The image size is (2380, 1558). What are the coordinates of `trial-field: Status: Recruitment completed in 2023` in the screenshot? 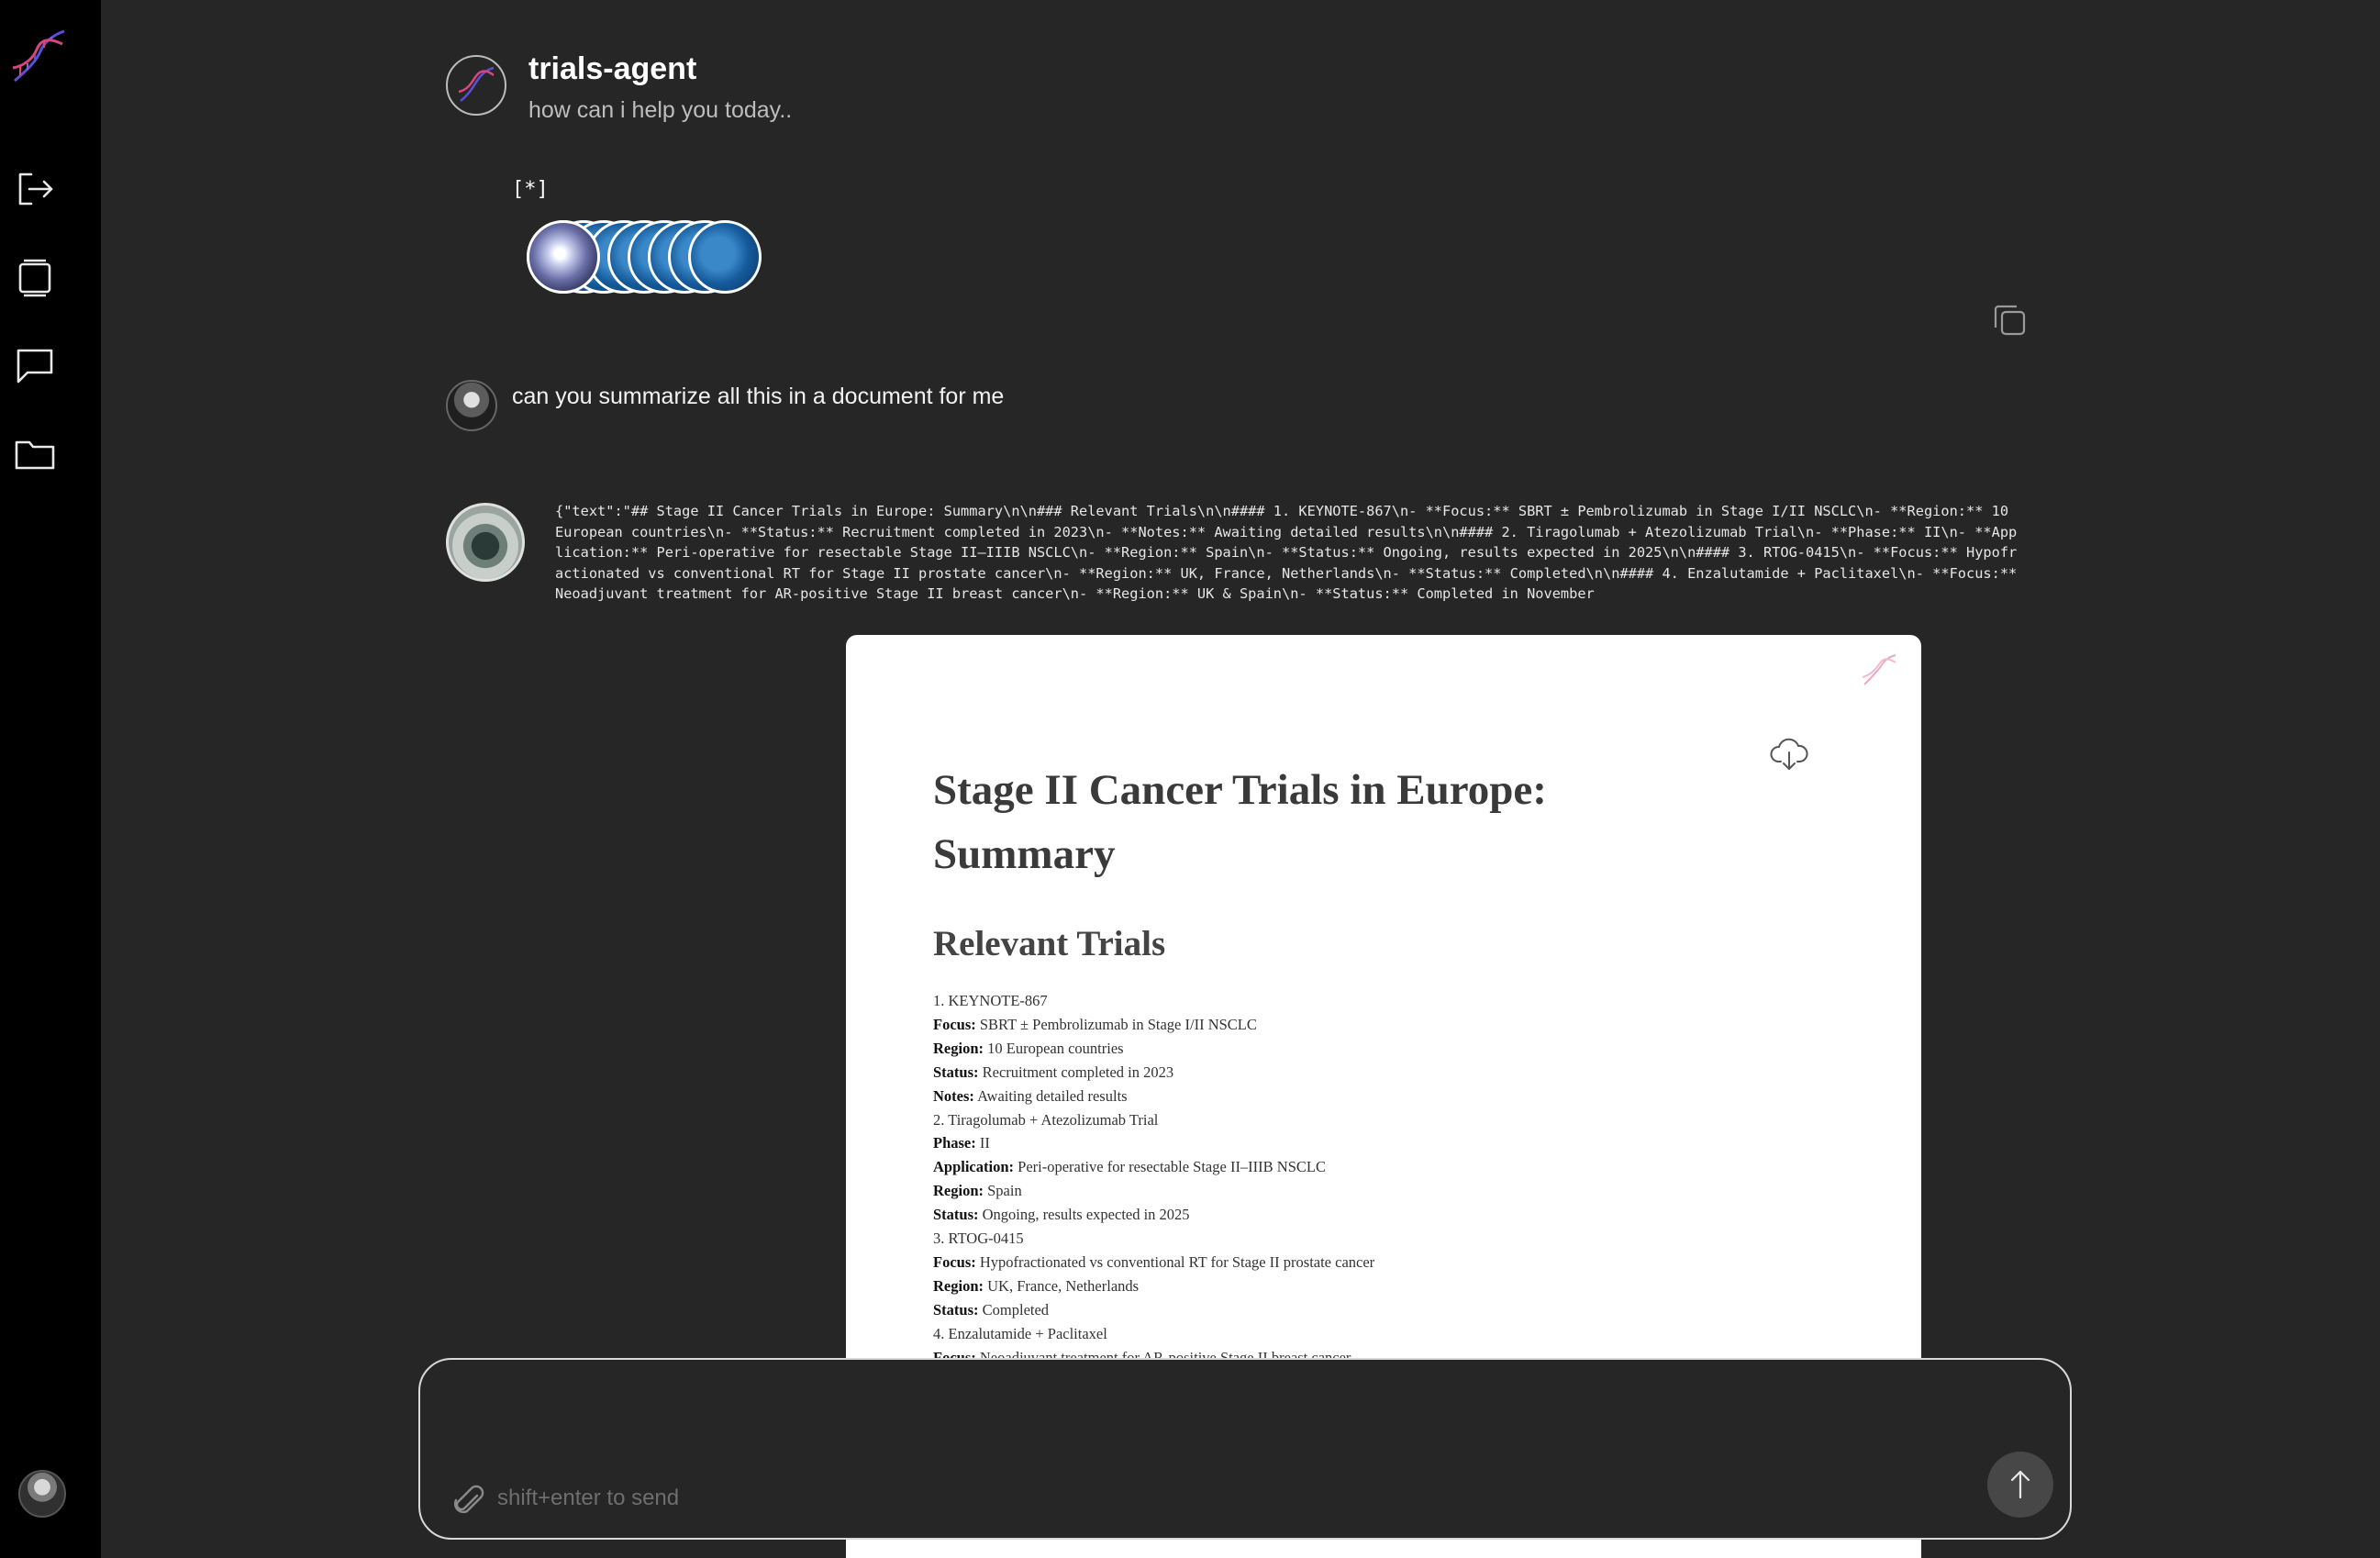 It's located at (1153, 1073).